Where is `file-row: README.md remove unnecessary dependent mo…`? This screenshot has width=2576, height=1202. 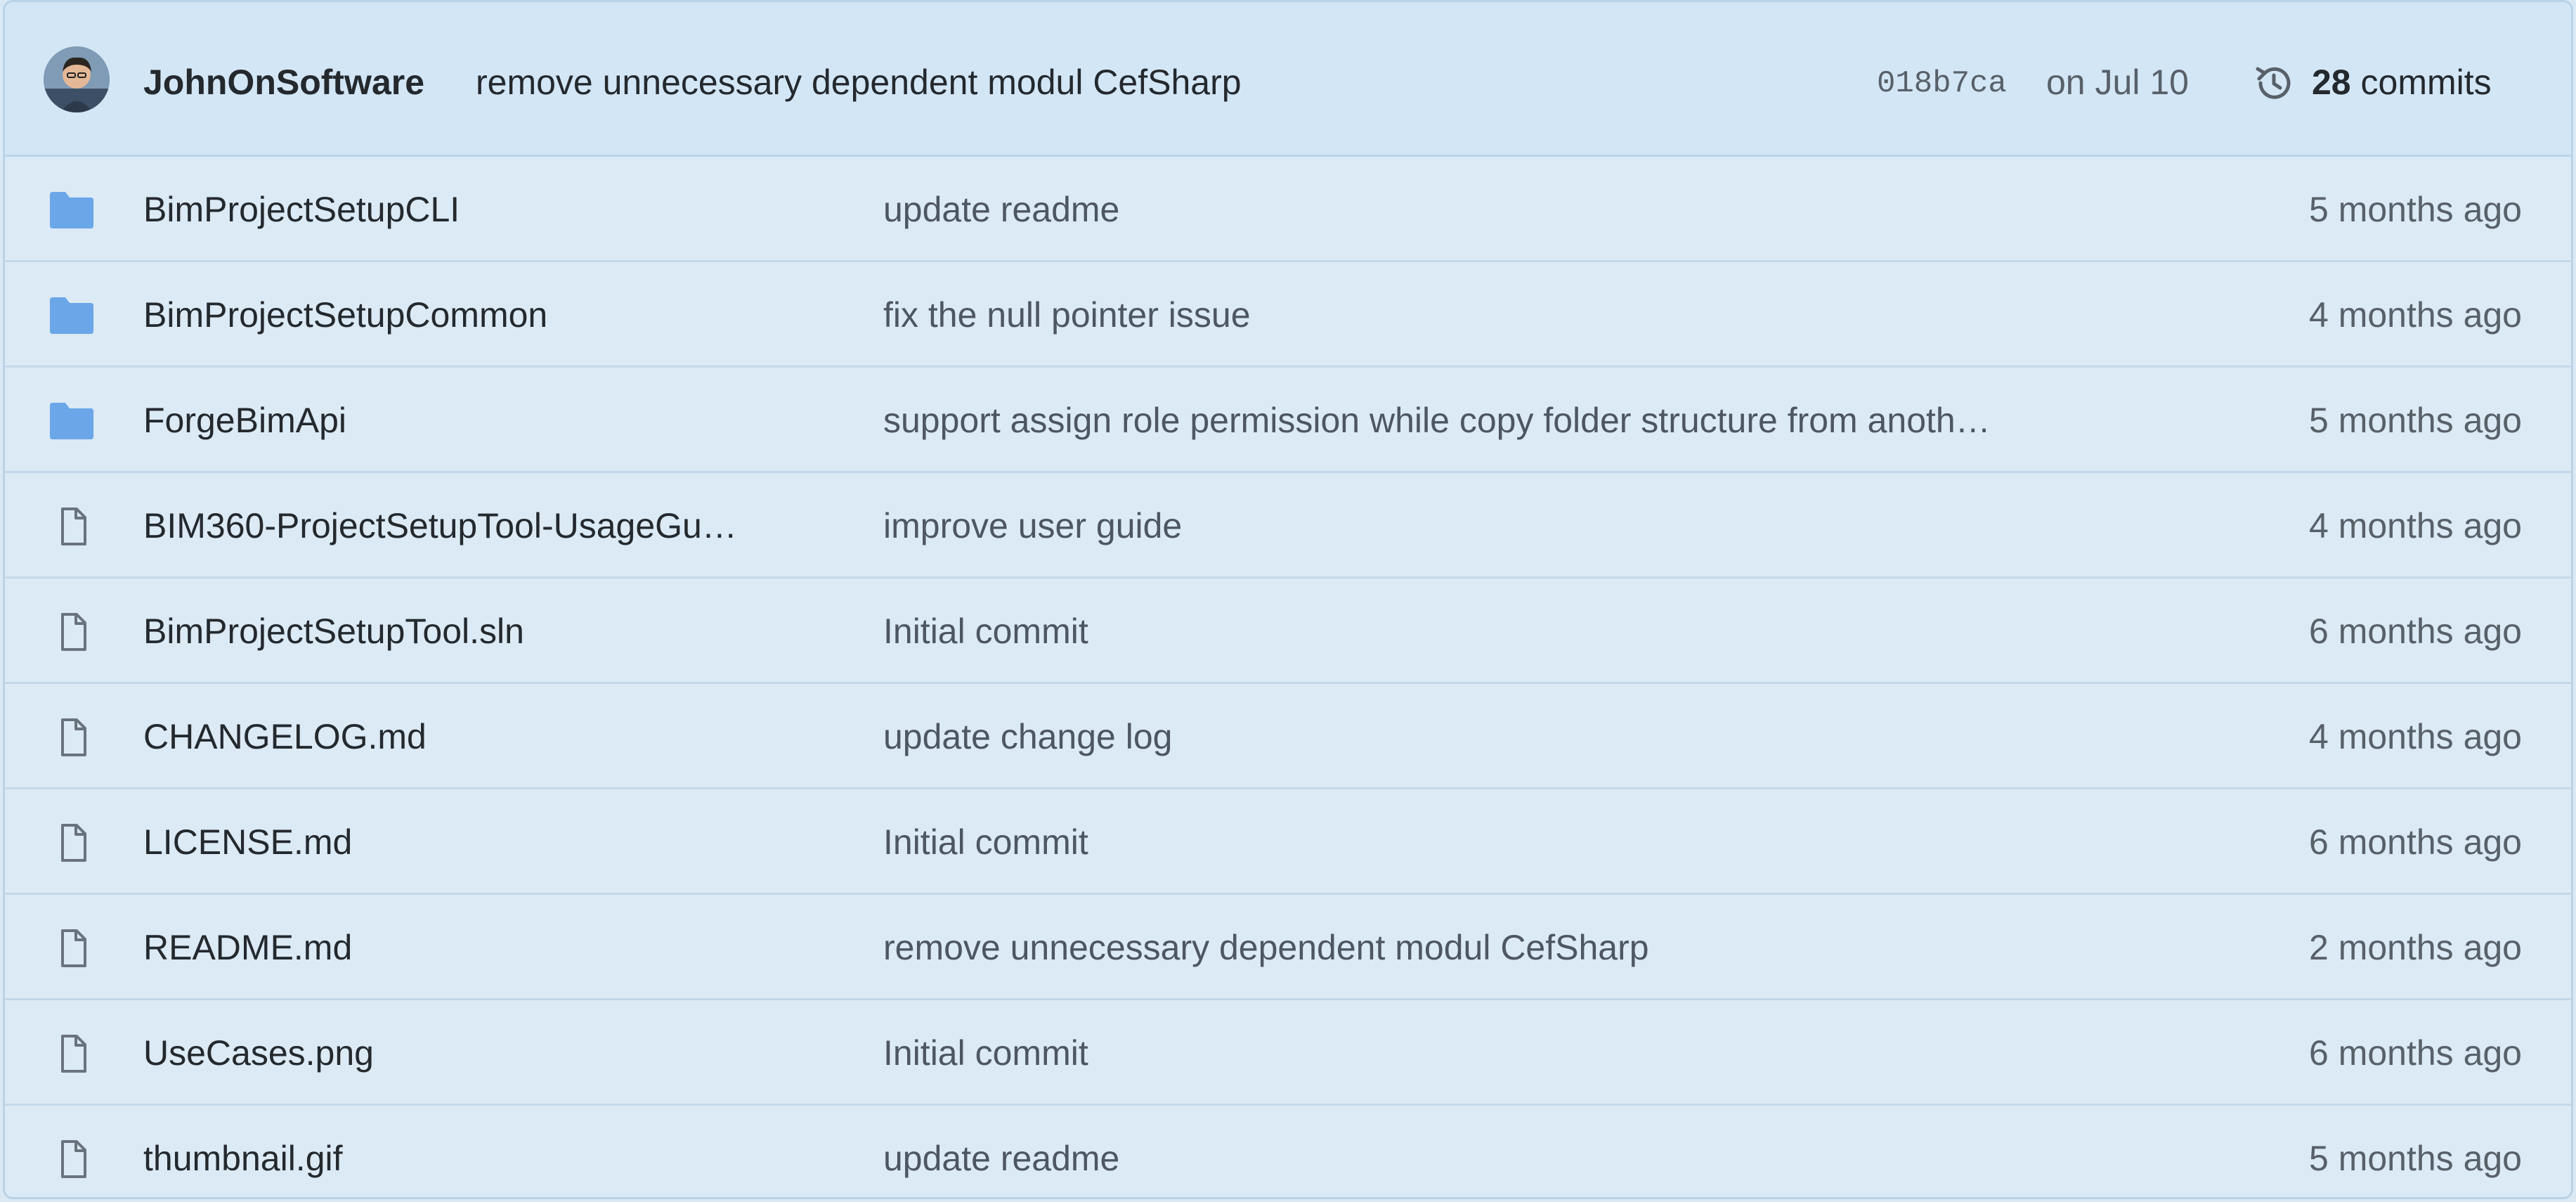
file-row: README.md remove unnecessary dependent mo… is located at coordinates (1288, 948).